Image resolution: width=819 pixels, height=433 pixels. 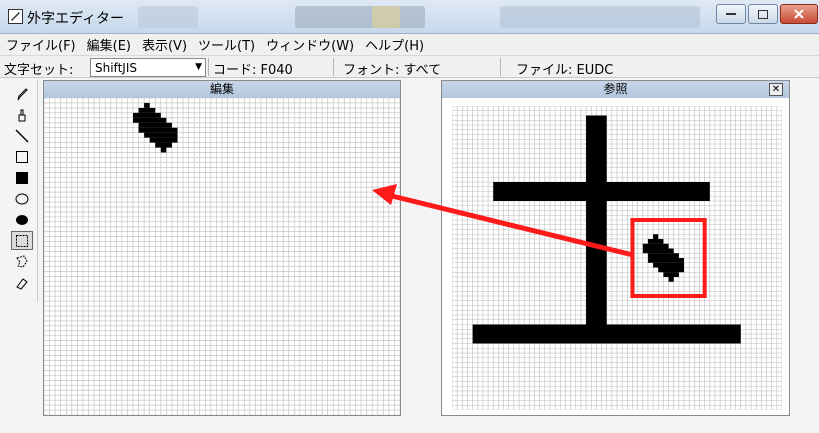 I want to click on rectangular-selection-icon, so click(x=22, y=240).